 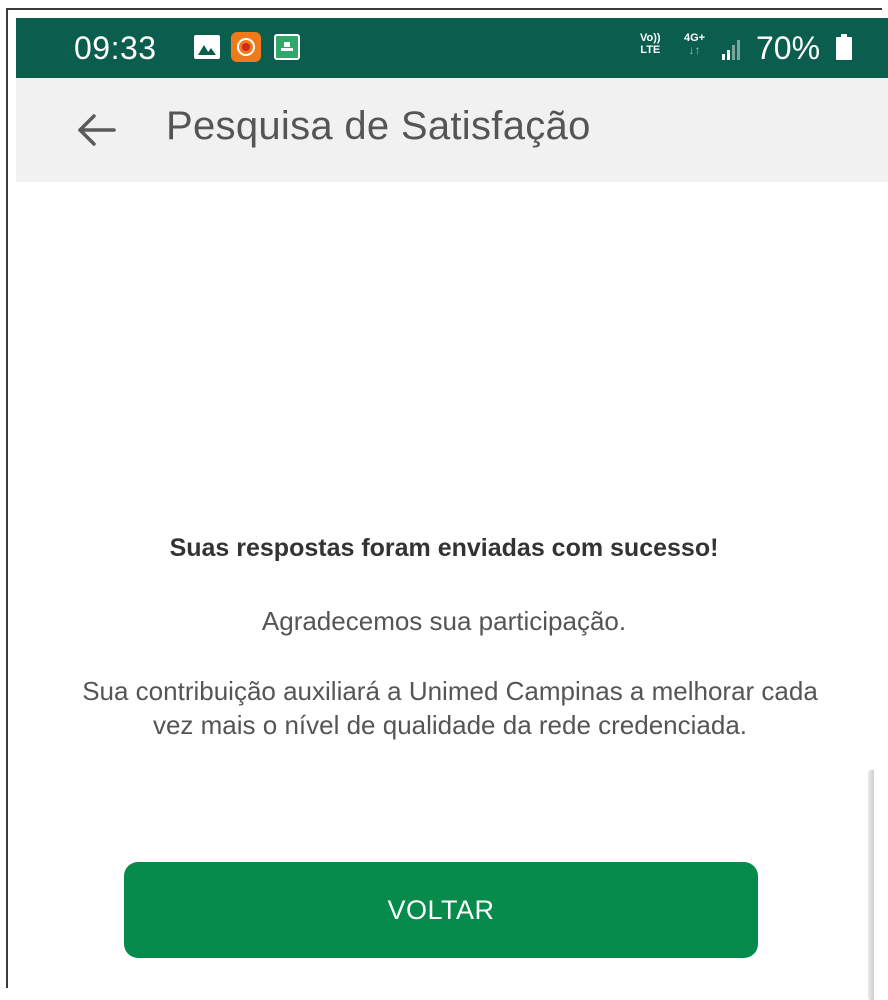 What do you see at coordinates (441, 910) in the screenshot?
I see `voltar-button: VOLTAR` at bounding box center [441, 910].